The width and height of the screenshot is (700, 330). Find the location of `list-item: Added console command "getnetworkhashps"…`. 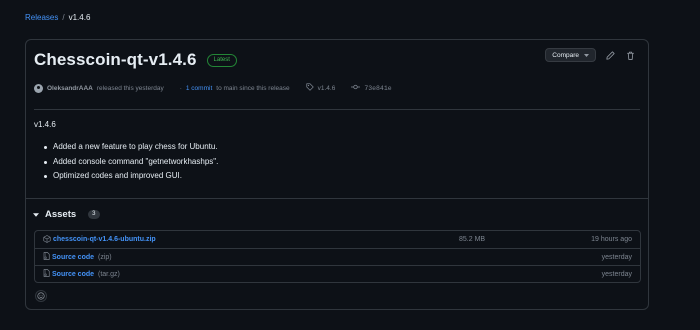

list-item: Added console command "getnetworkhashps"… is located at coordinates (131, 162).